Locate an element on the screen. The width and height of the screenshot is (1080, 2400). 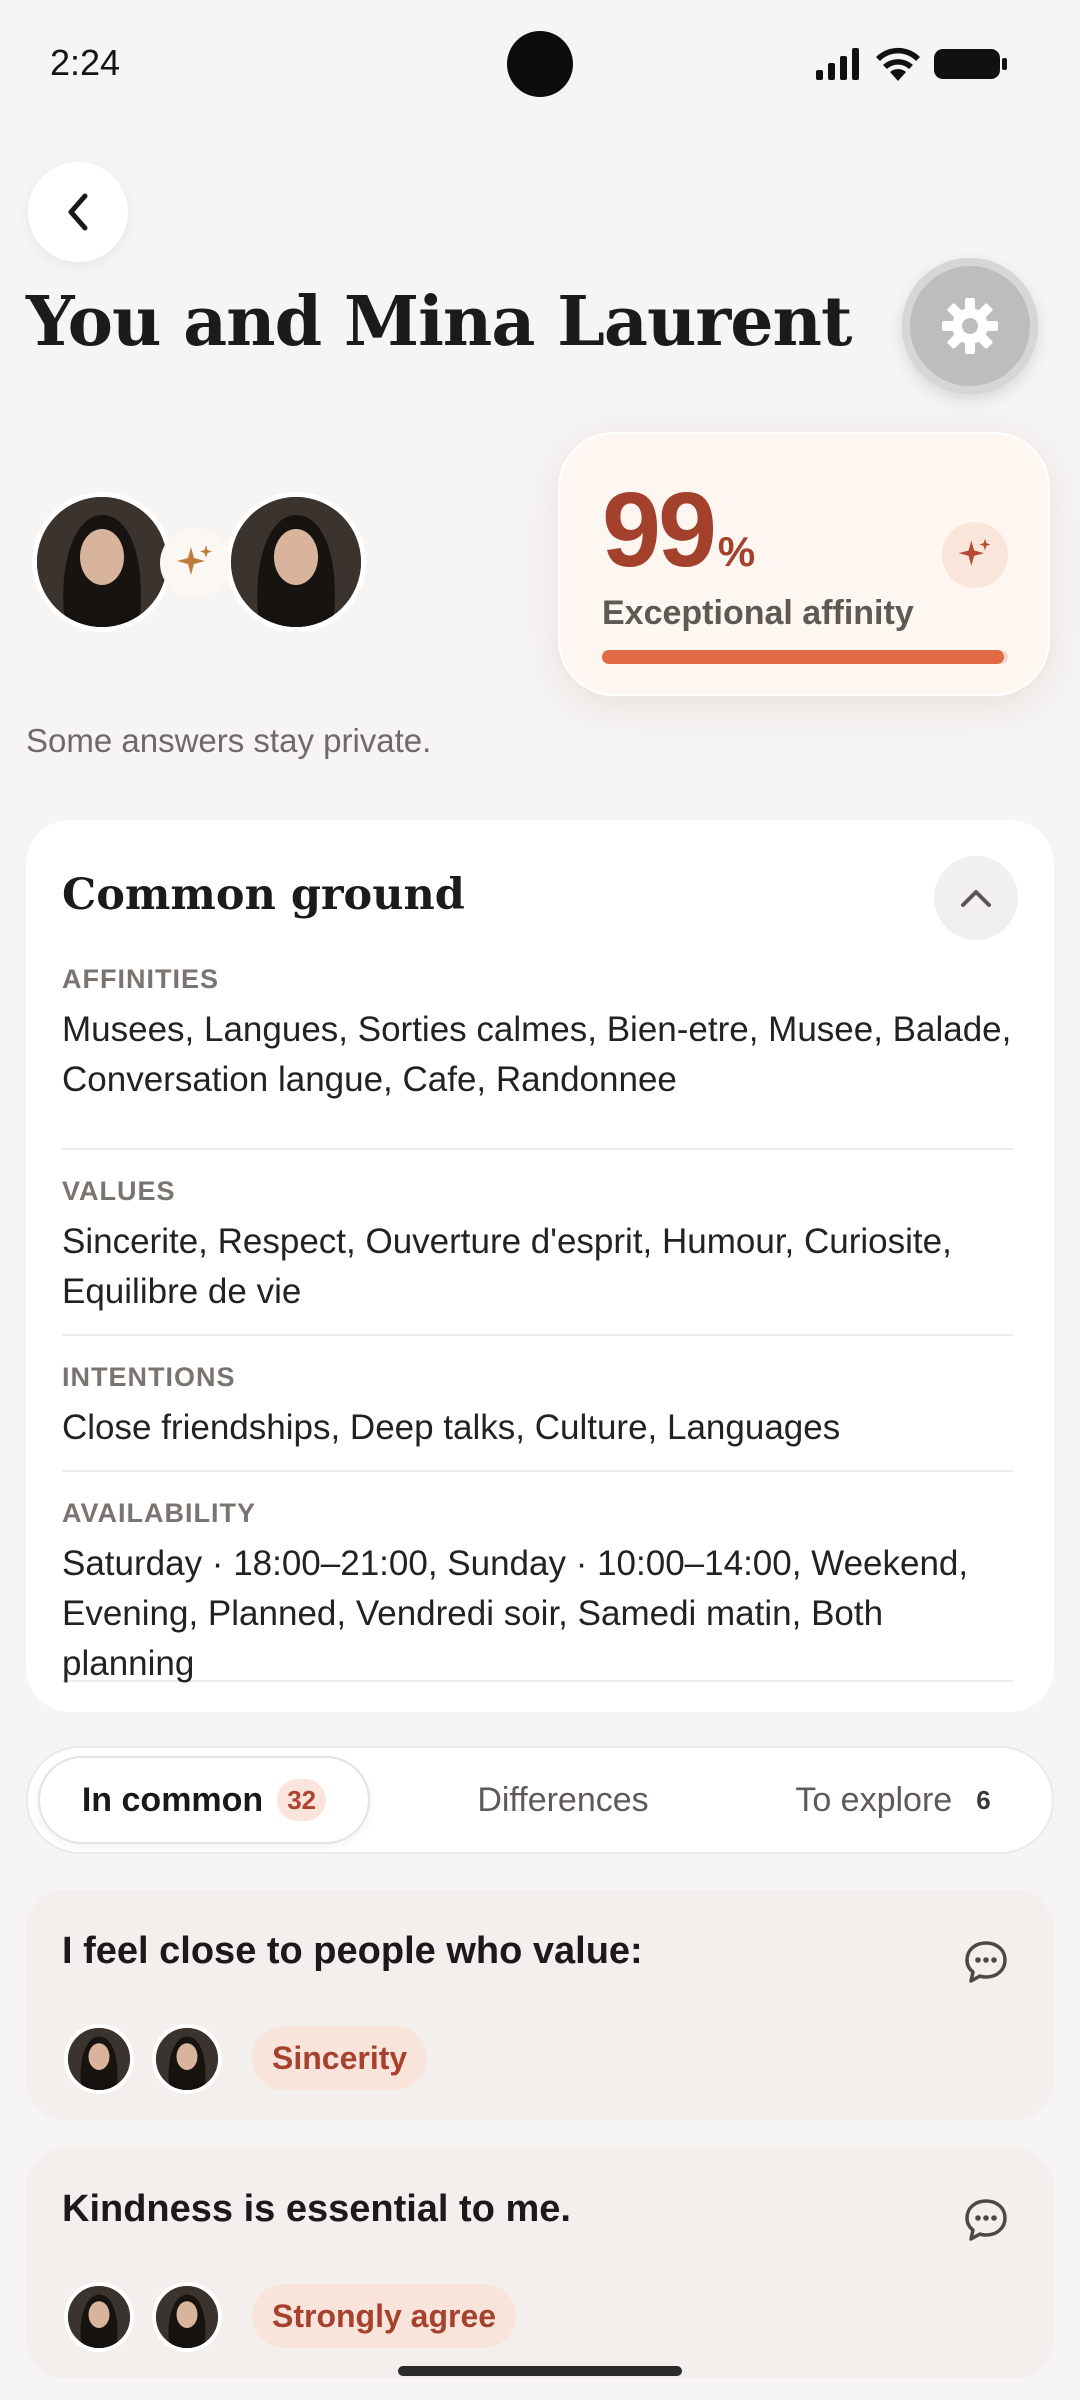
tab-label: To explore is located at coordinates (874, 1799).